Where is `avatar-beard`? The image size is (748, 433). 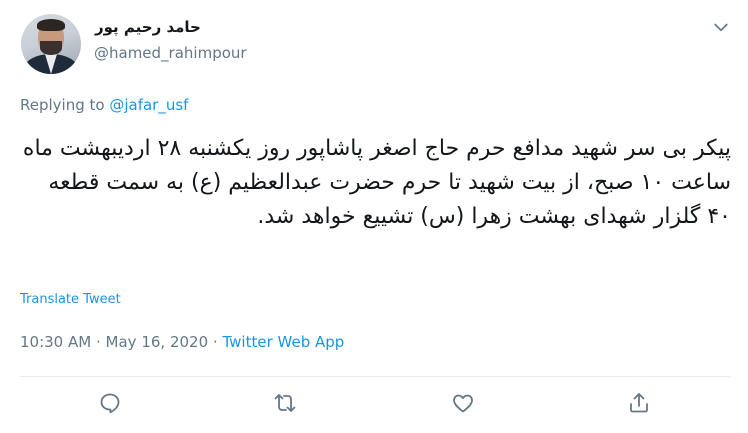
avatar-beard is located at coordinates (51, 48).